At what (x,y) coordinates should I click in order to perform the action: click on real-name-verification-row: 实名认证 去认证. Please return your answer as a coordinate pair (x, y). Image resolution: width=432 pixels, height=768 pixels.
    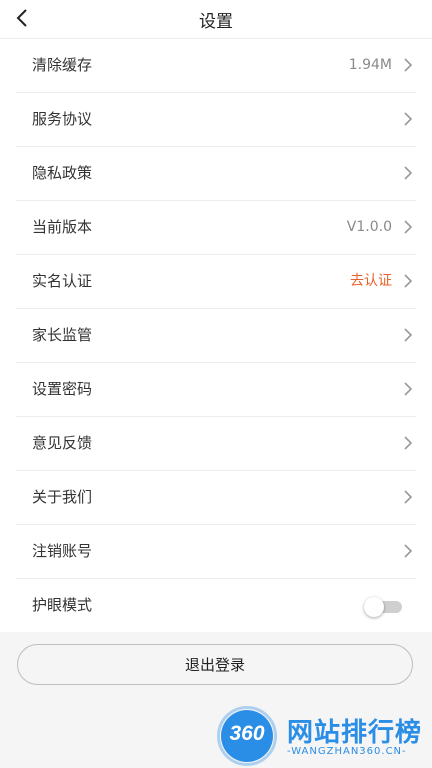
    Looking at the image, I should click on (216, 282).